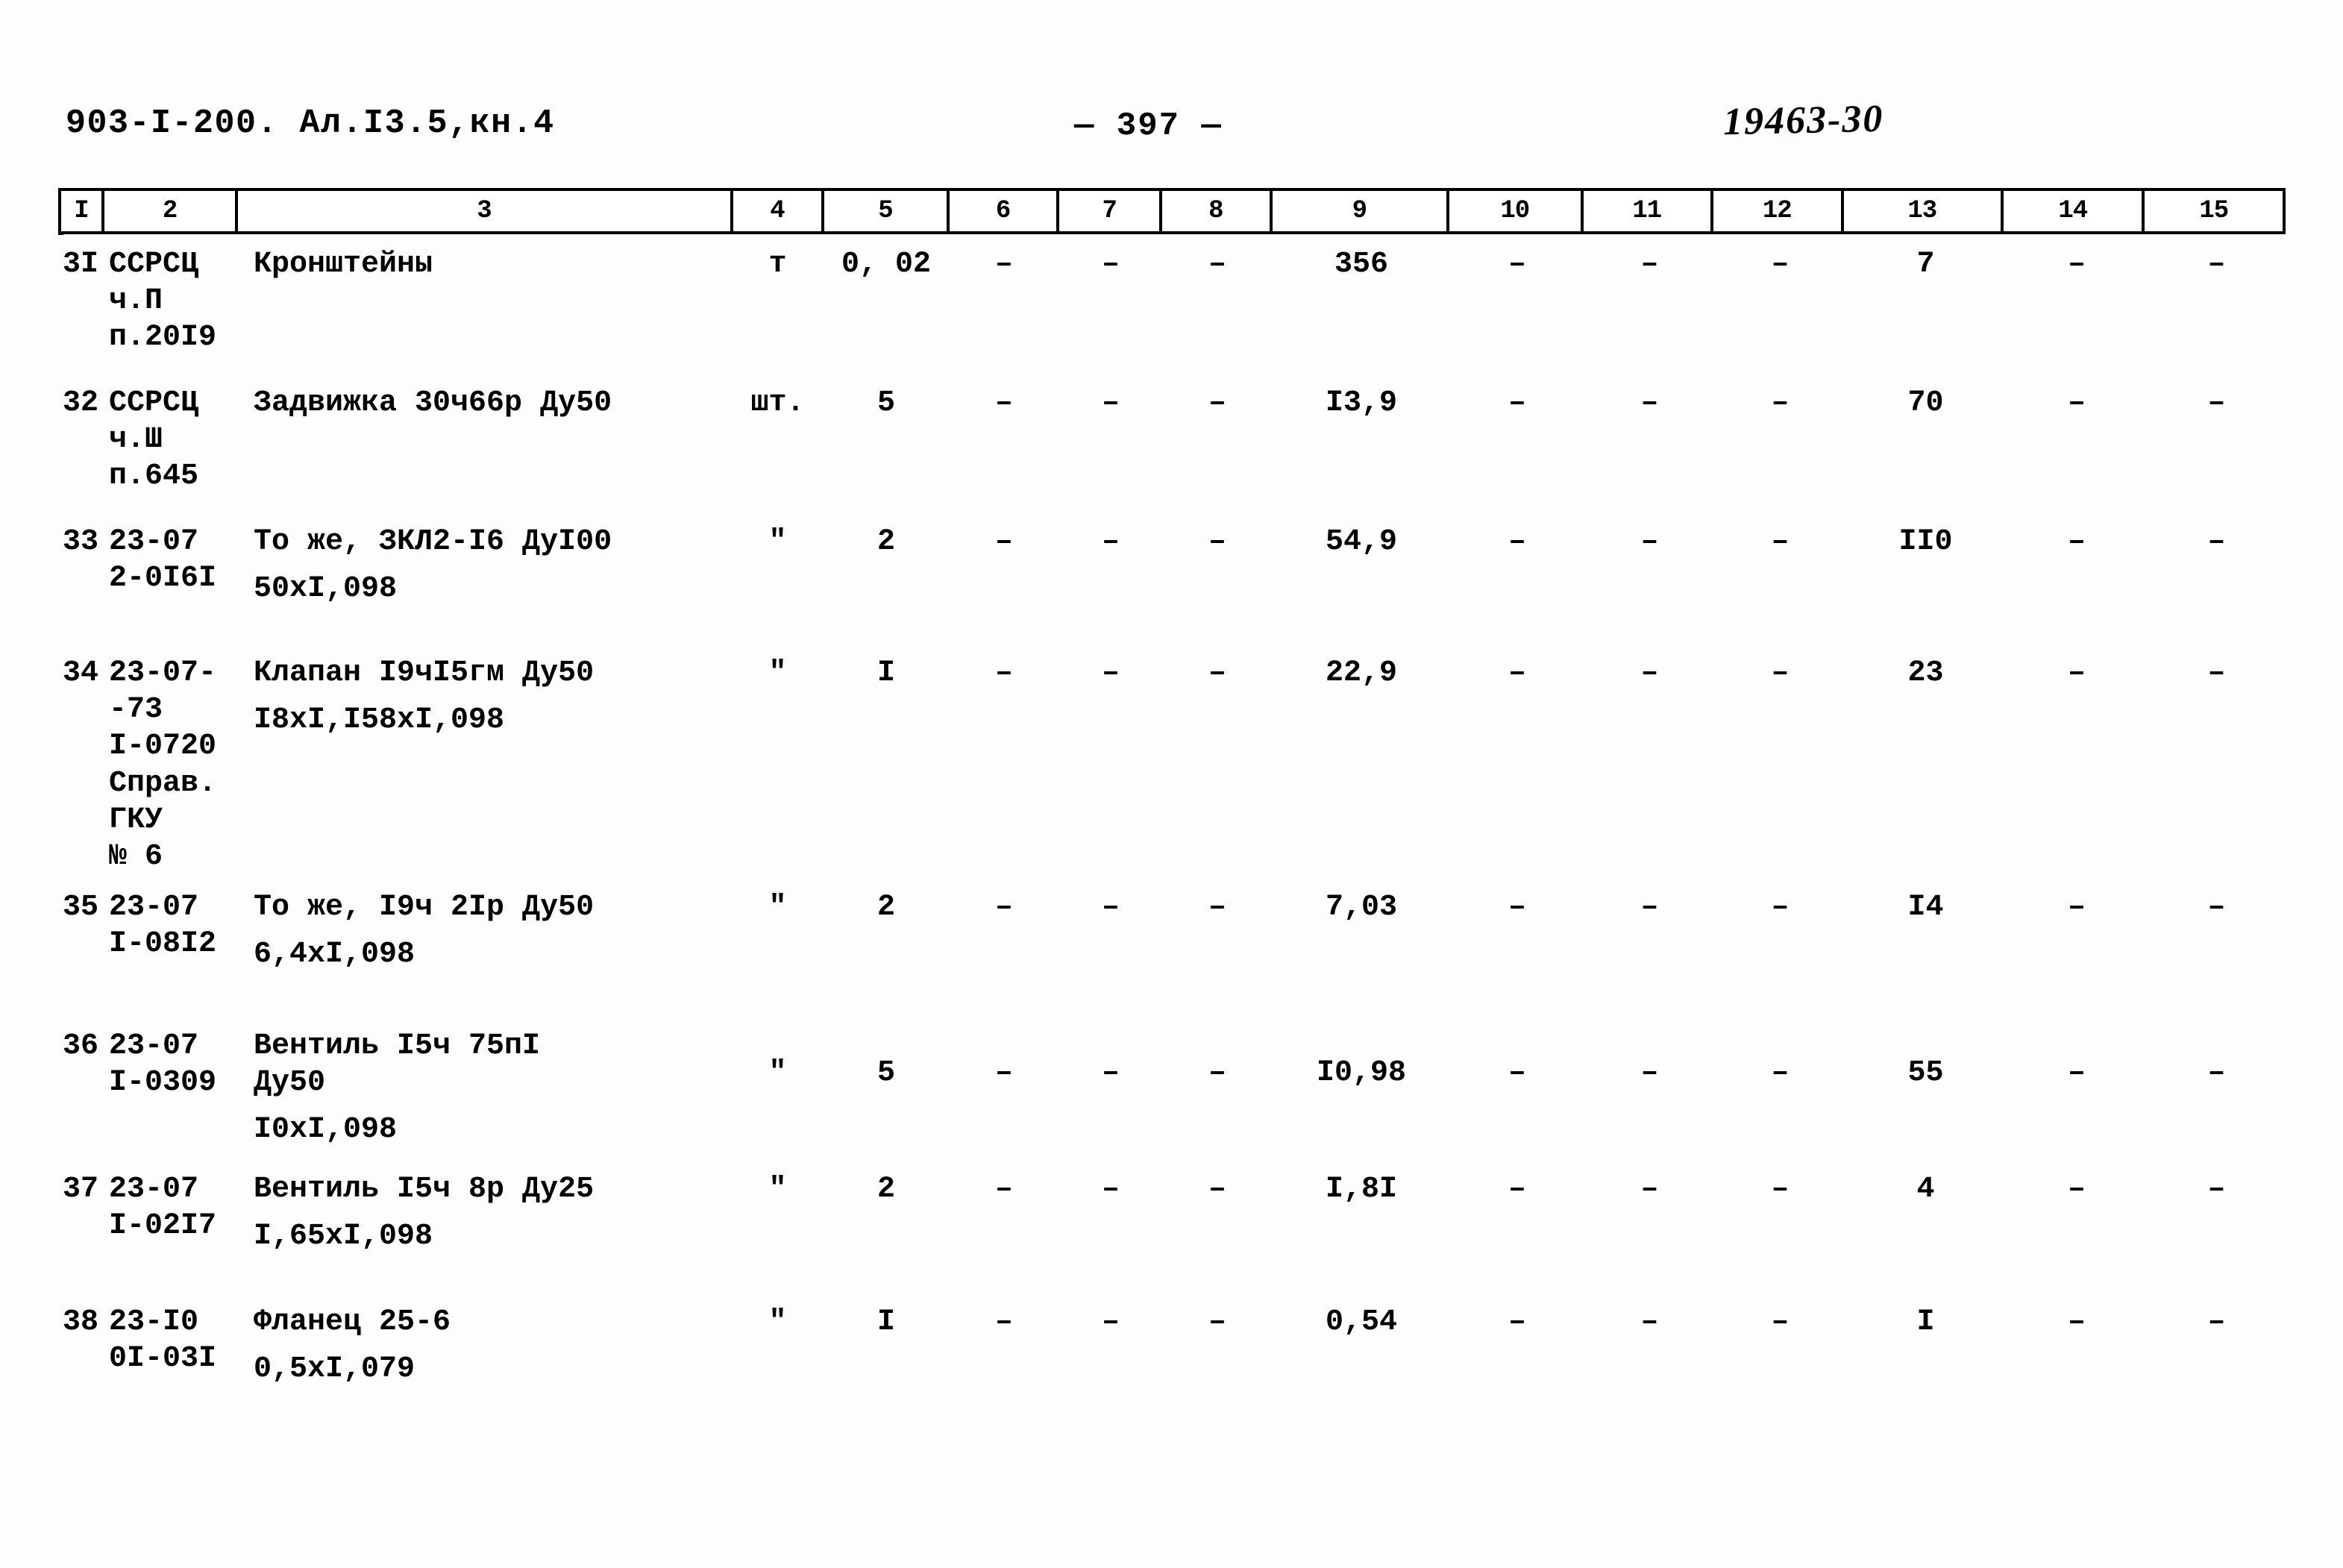 The width and height of the screenshot is (2343, 1568). I want to click on column-header-7: 7, so click(1111, 211).